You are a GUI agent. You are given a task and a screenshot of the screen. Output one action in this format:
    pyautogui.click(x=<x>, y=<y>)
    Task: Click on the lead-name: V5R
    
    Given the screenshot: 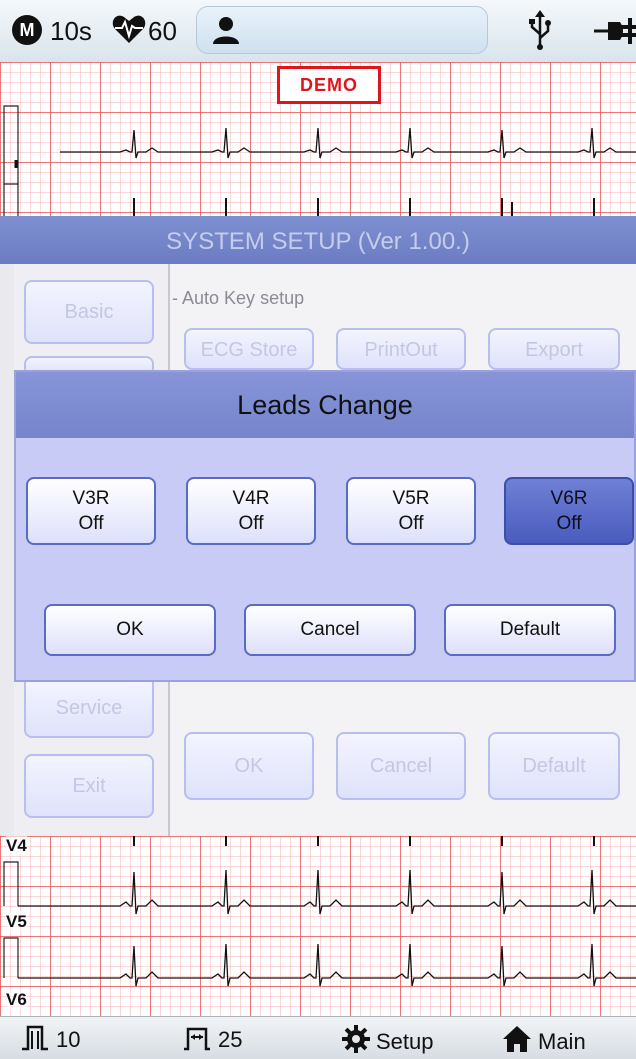 What is the action you would take?
    pyautogui.click(x=411, y=498)
    